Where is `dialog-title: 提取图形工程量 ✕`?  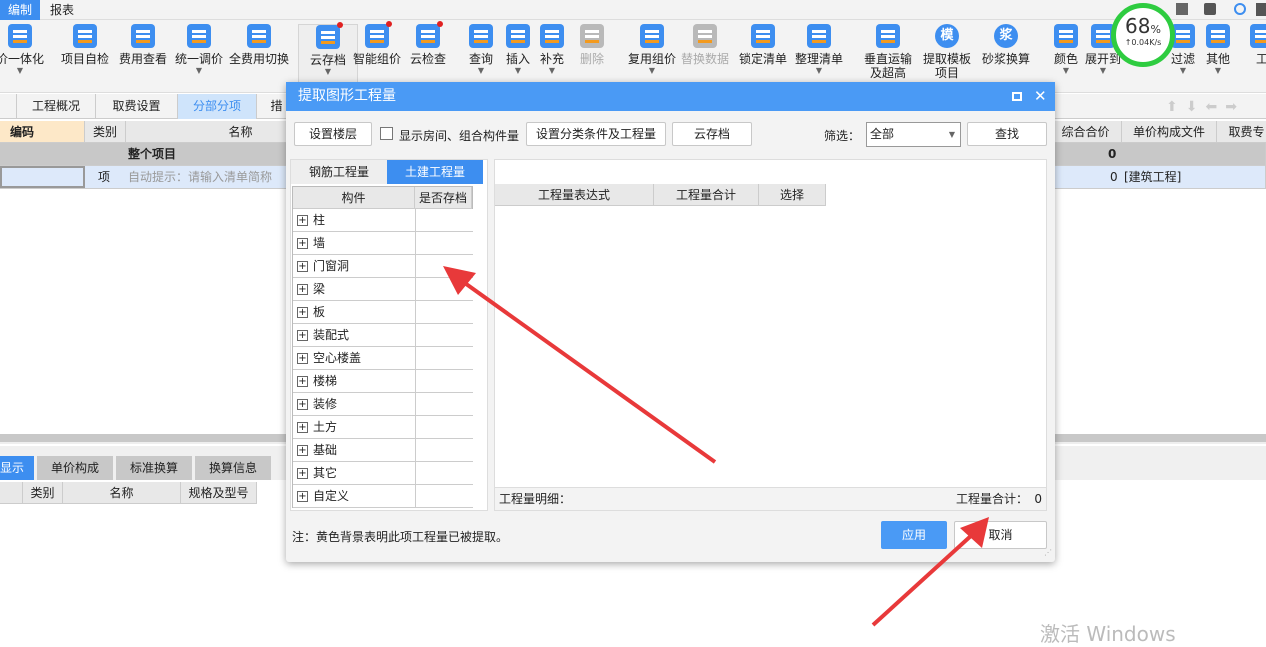 dialog-title: 提取图形工程量 ✕ is located at coordinates (670, 96).